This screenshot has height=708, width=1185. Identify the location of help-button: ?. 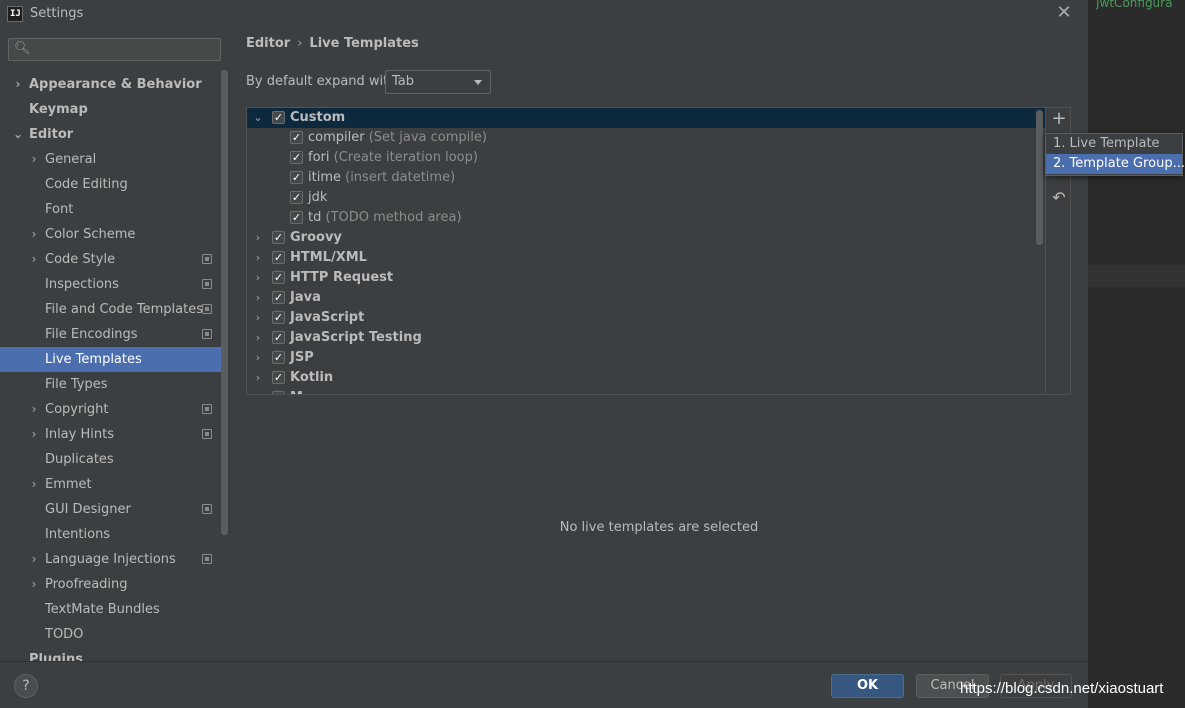
(26, 686).